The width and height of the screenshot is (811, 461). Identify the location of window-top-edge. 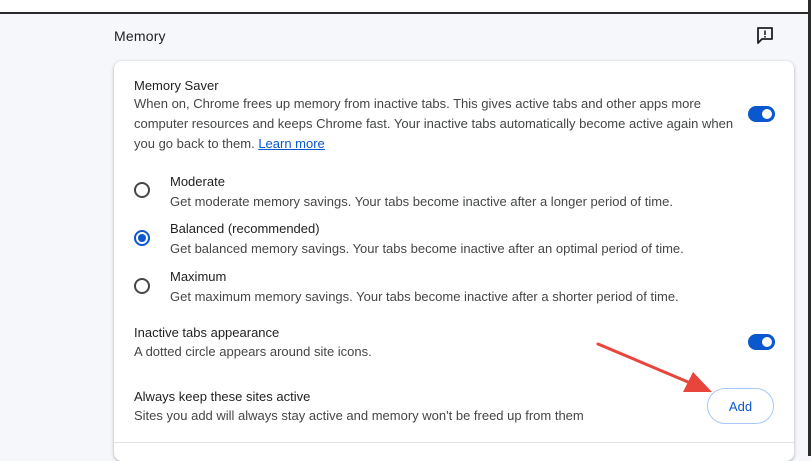
(405, 7).